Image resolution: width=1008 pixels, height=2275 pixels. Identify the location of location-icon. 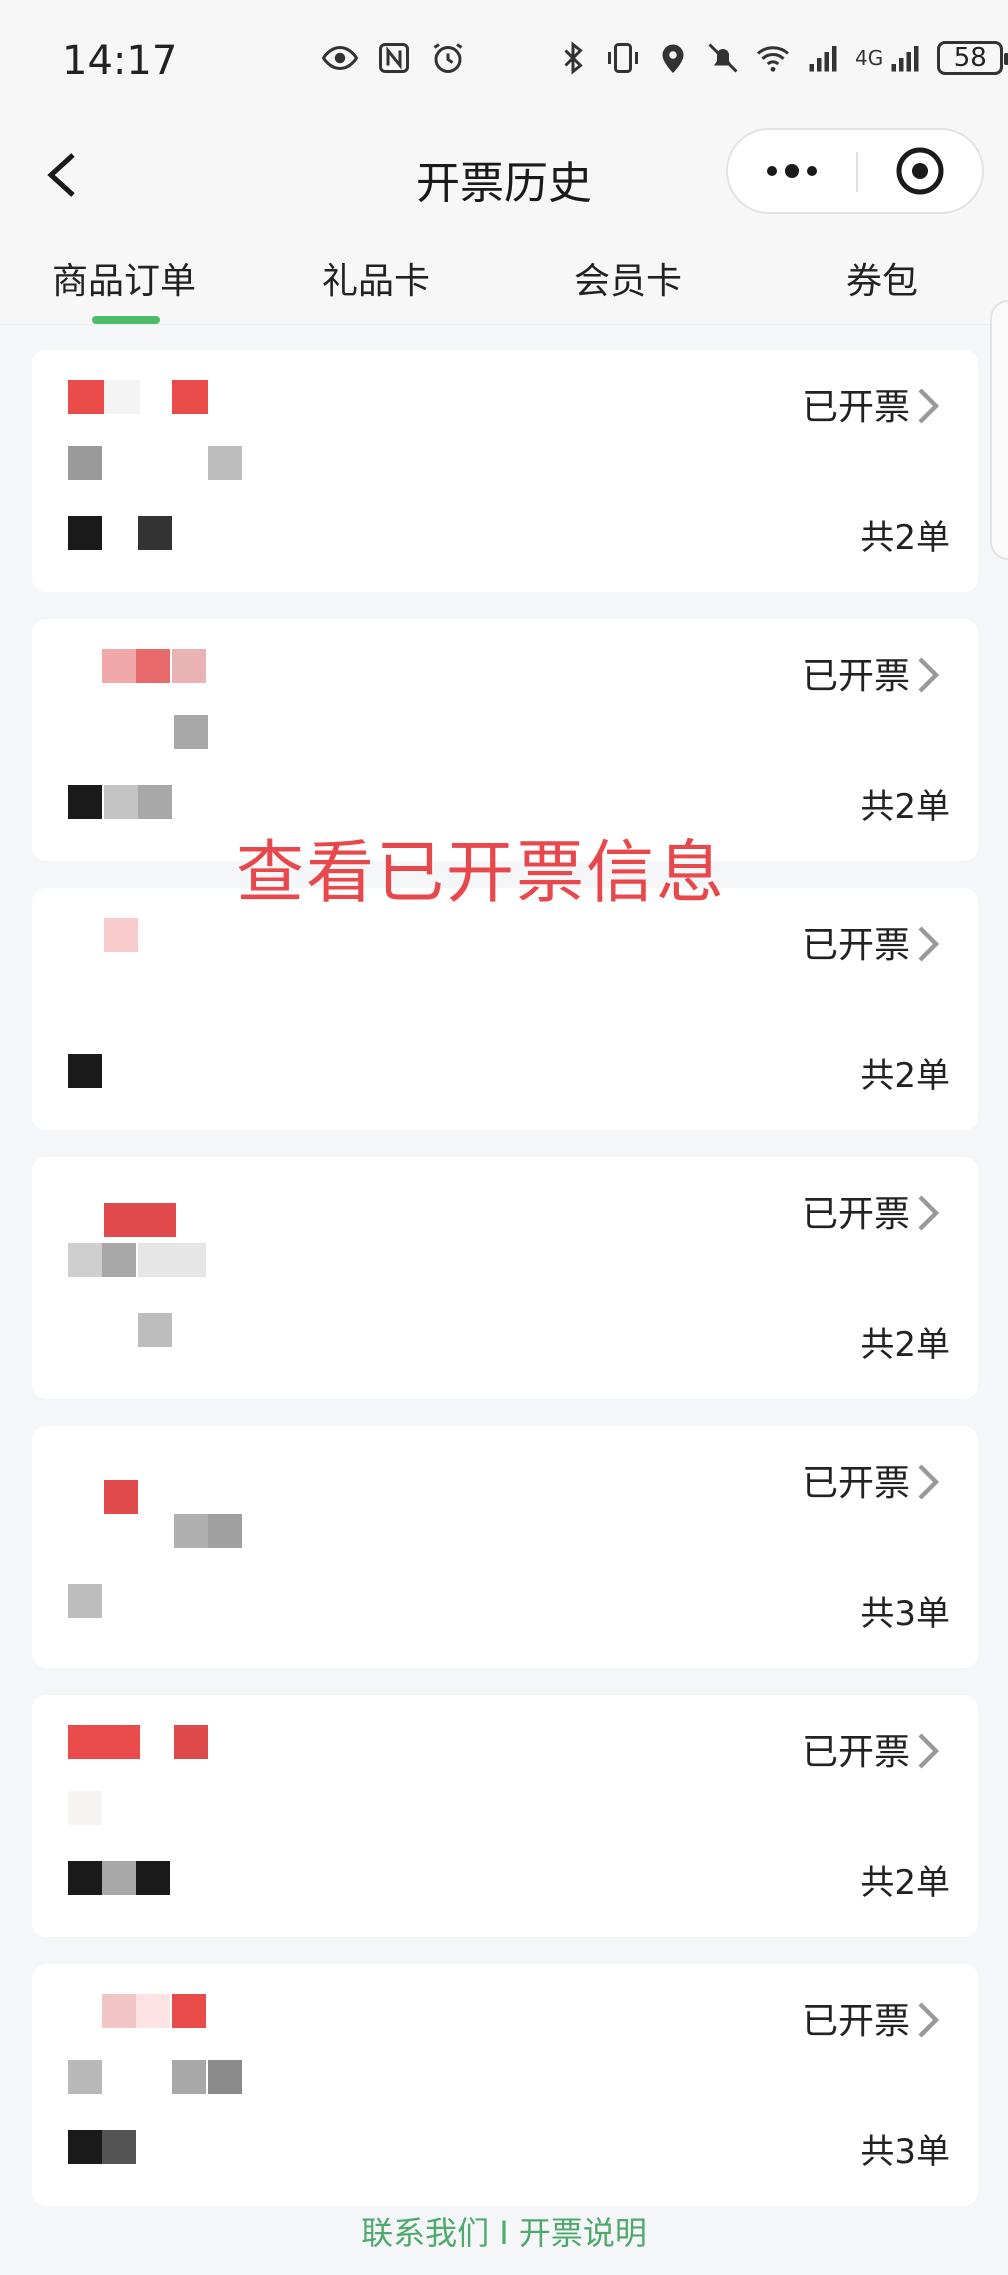
(673, 58).